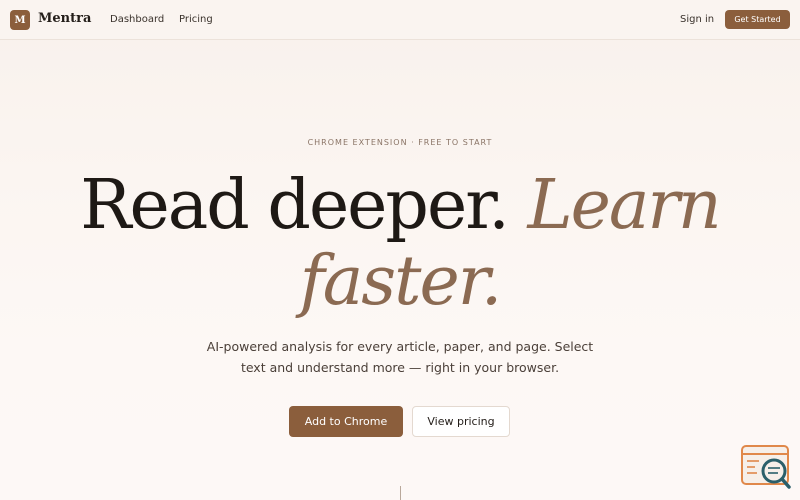 The height and width of the screenshot is (500, 800). Describe the element at coordinates (461, 421) in the screenshot. I see `view-pricing-button: View pricing` at that location.